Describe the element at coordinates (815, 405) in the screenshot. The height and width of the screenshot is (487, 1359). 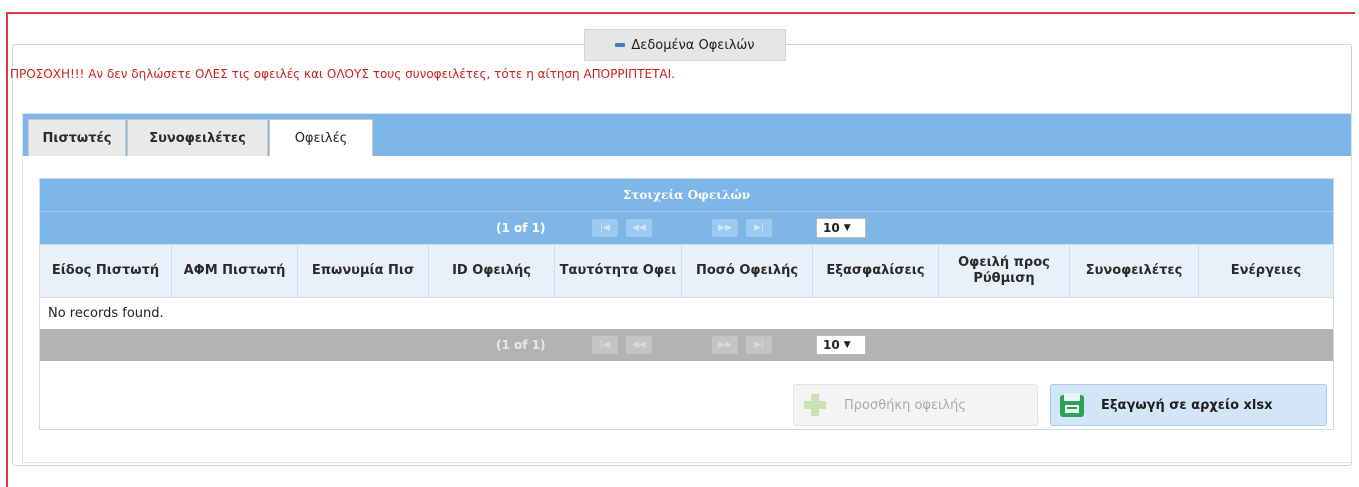
I see `plus-icon` at that location.